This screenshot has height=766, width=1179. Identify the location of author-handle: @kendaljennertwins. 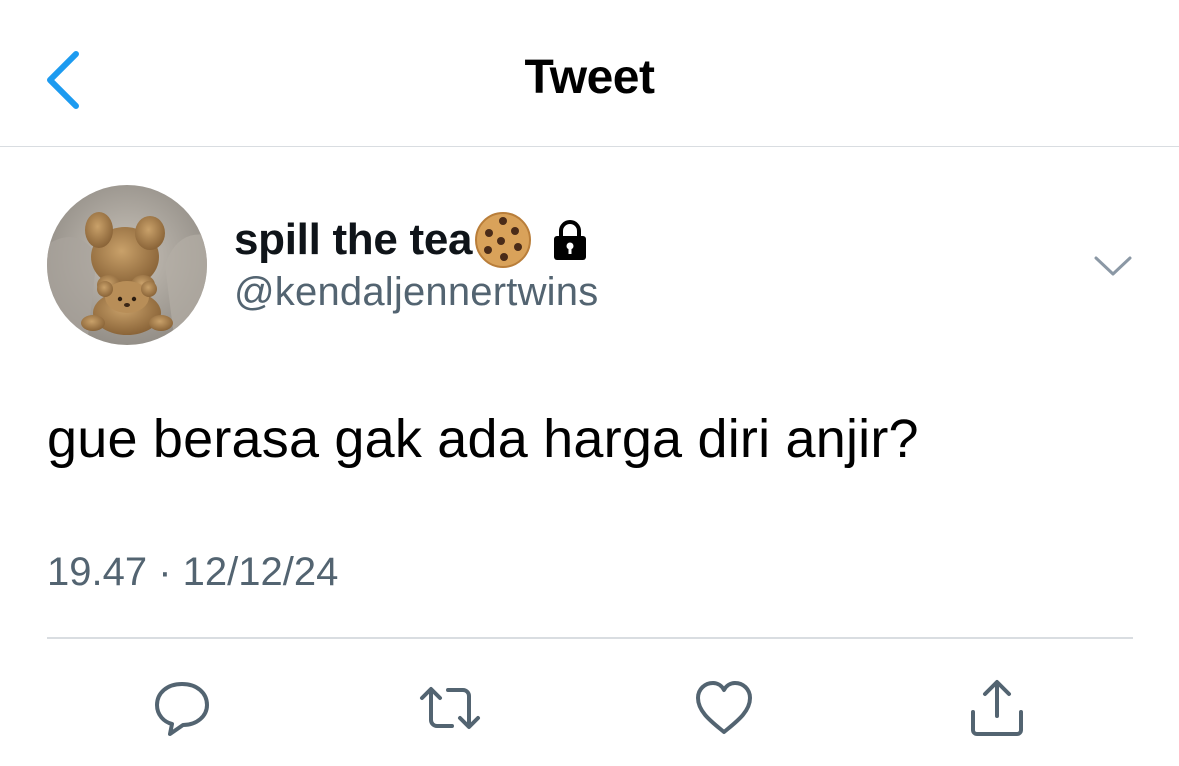
(416, 292).